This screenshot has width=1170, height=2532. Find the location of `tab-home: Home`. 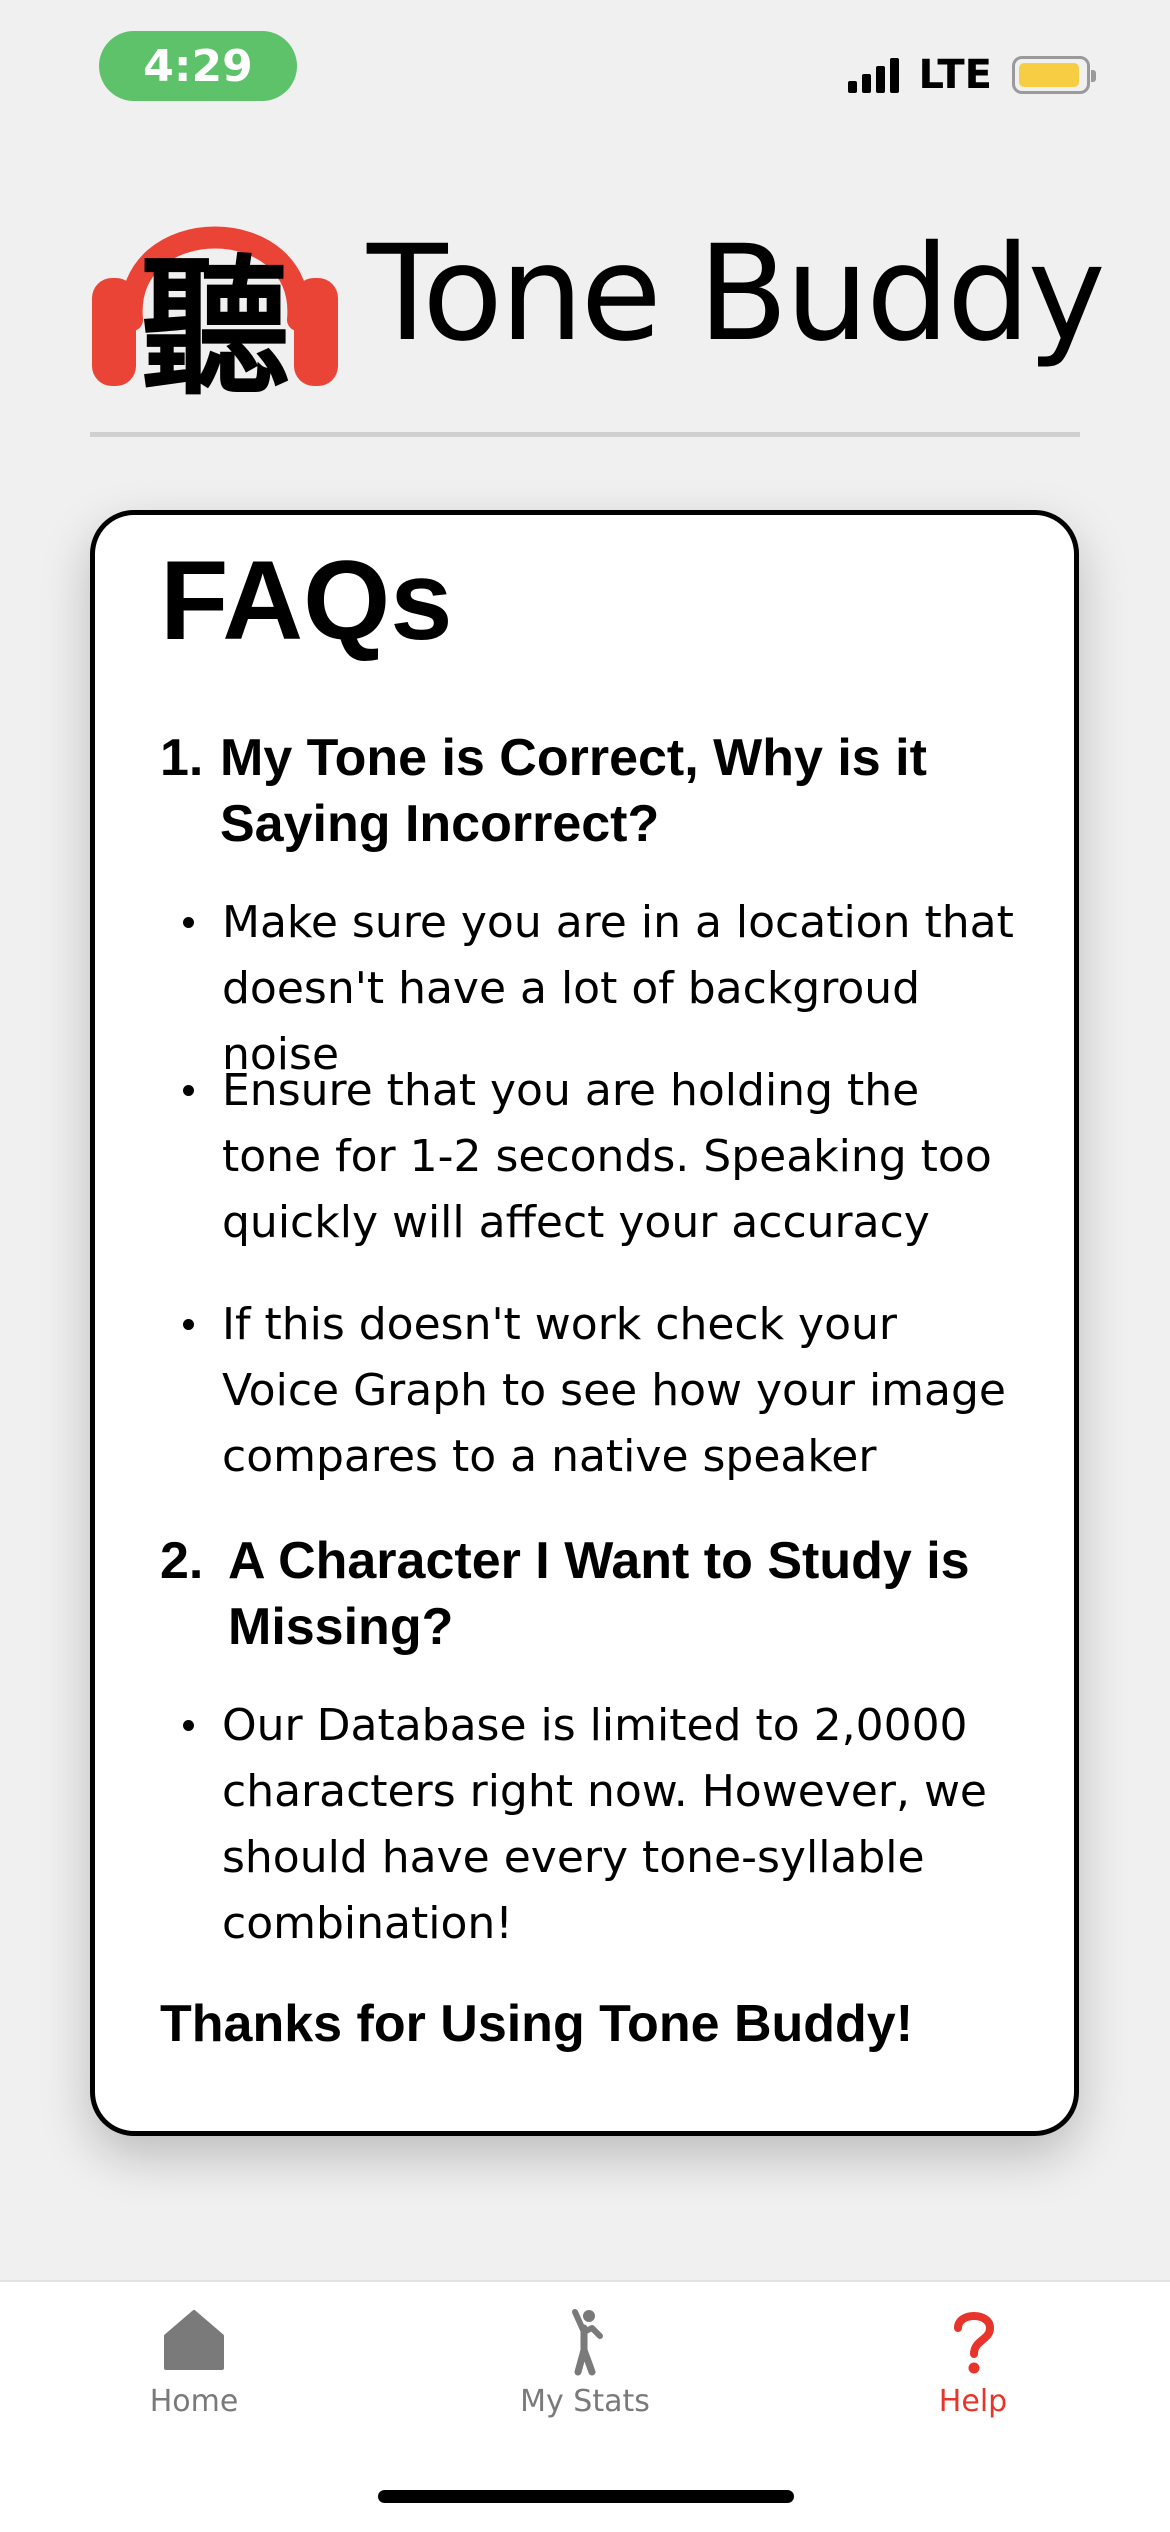

tab-home: Home is located at coordinates (194, 2362).